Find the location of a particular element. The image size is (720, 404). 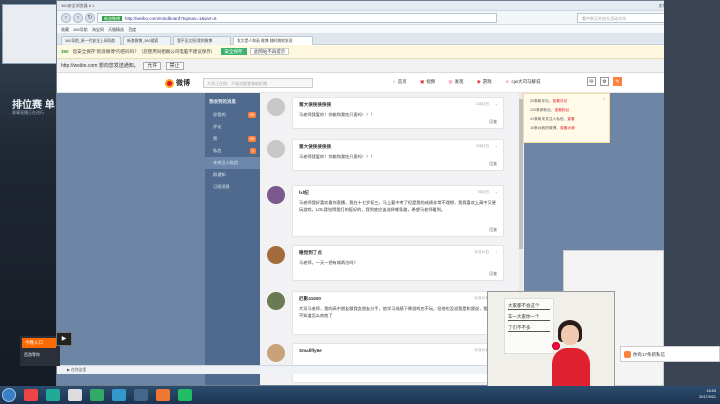

notification-row: 41条新未关注人私信，查看 is located at coordinates (566, 119).